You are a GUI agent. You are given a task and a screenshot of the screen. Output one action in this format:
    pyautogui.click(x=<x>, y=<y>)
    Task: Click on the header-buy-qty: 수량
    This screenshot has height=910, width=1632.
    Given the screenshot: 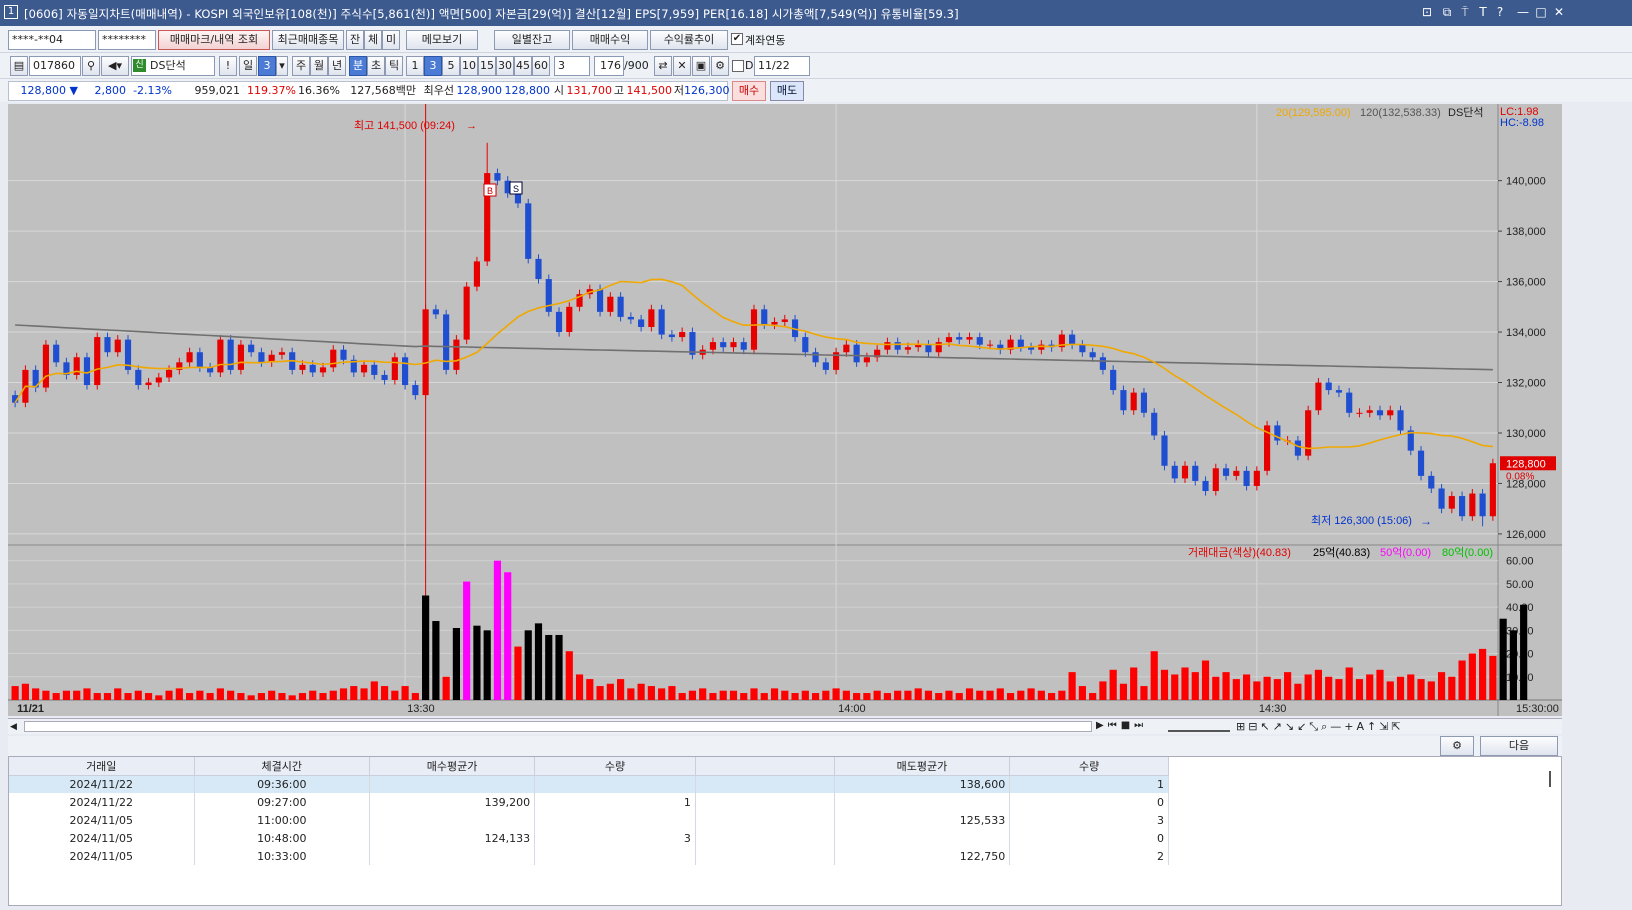 What is the action you would take?
    pyautogui.click(x=615, y=766)
    